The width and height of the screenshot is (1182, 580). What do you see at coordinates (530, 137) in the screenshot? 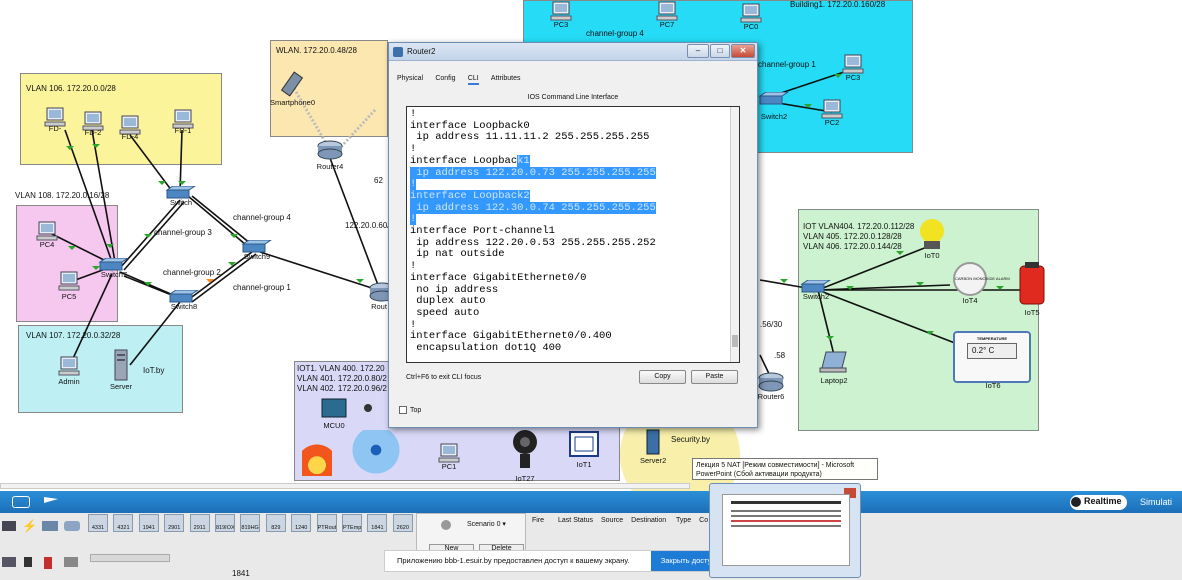
I see `cli-text: ip address 11.11.11.2 255.255.255.255` at bounding box center [530, 137].